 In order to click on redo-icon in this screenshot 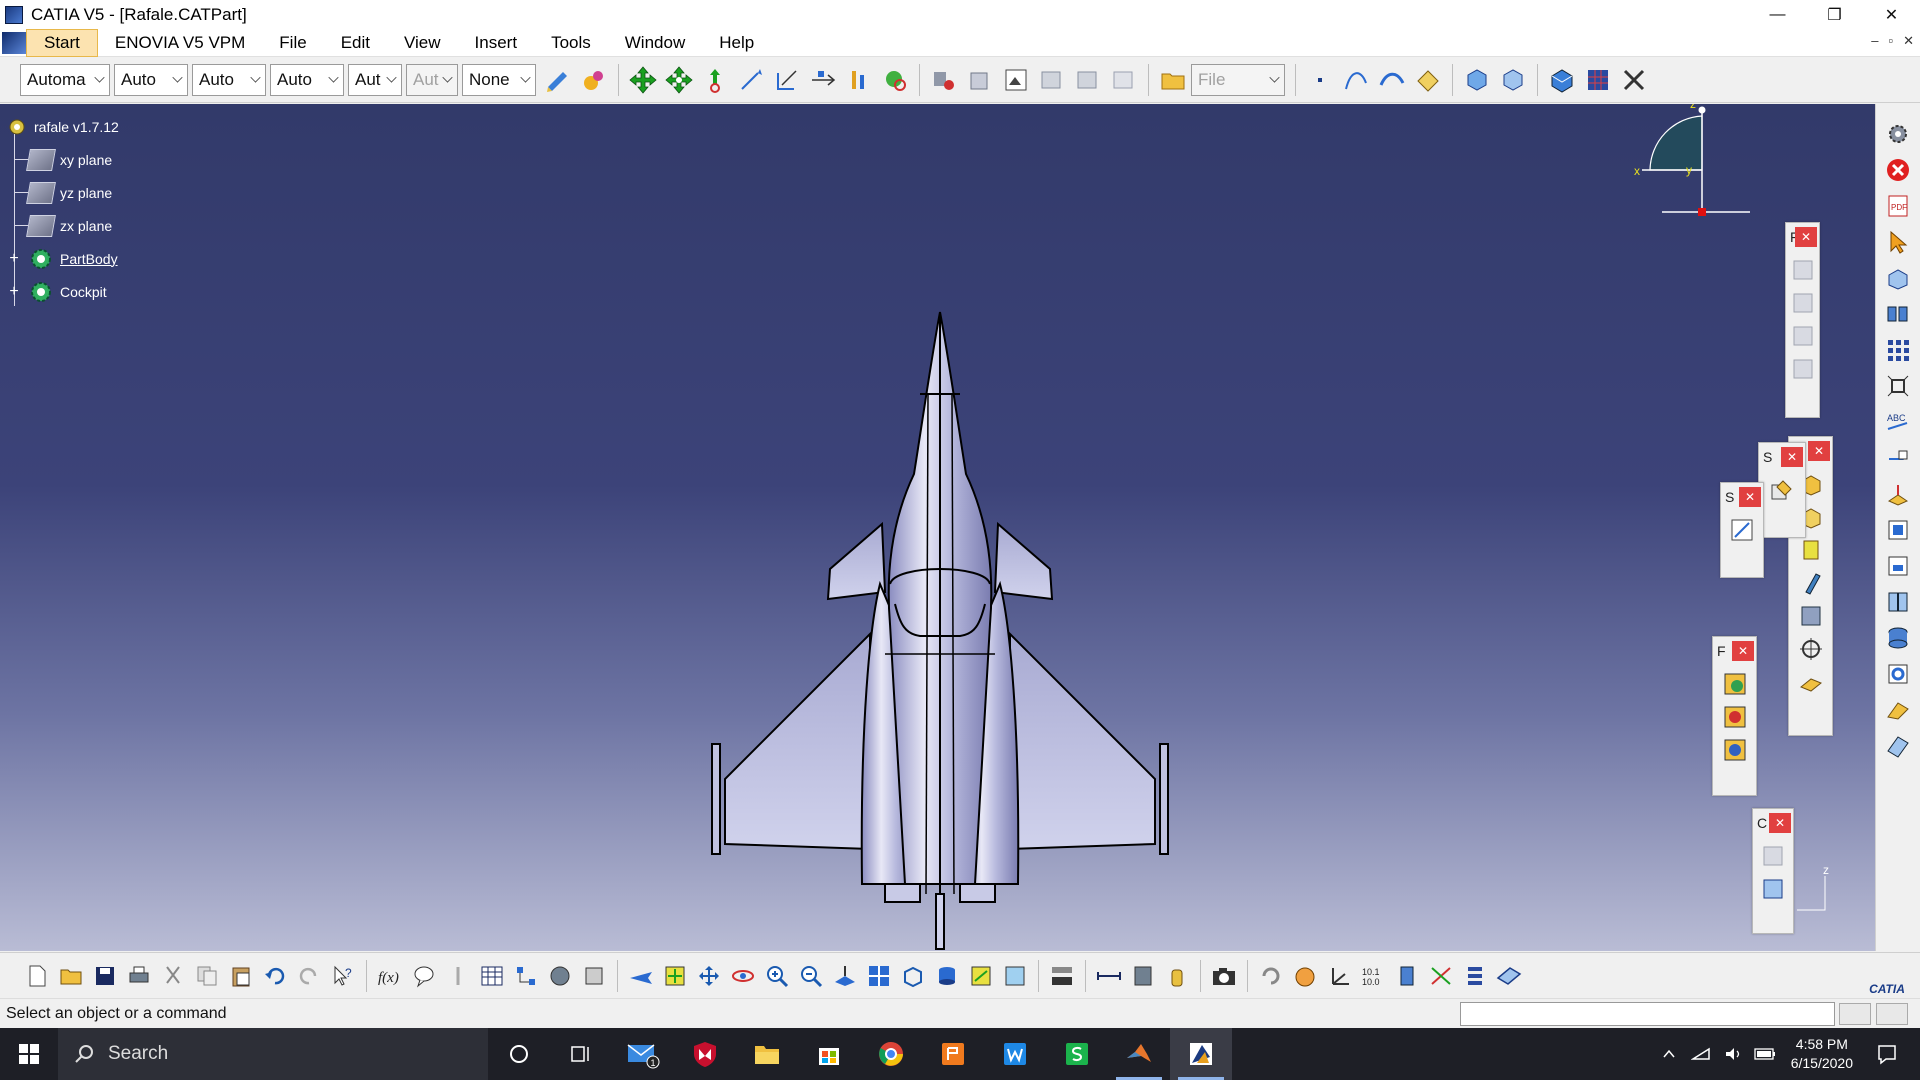, I will do `click(309, 976)`.